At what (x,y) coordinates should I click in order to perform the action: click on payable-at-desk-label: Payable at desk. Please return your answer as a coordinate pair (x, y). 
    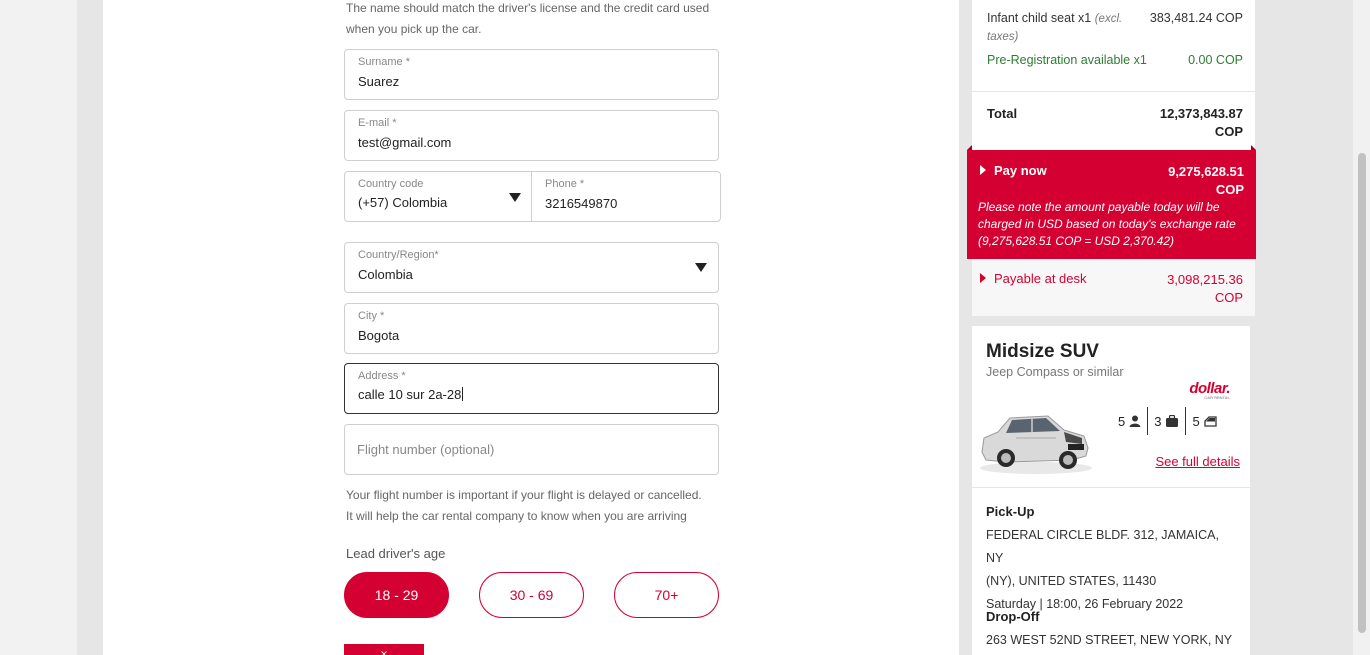
    Looking at the image, I should click on (1040, 278).